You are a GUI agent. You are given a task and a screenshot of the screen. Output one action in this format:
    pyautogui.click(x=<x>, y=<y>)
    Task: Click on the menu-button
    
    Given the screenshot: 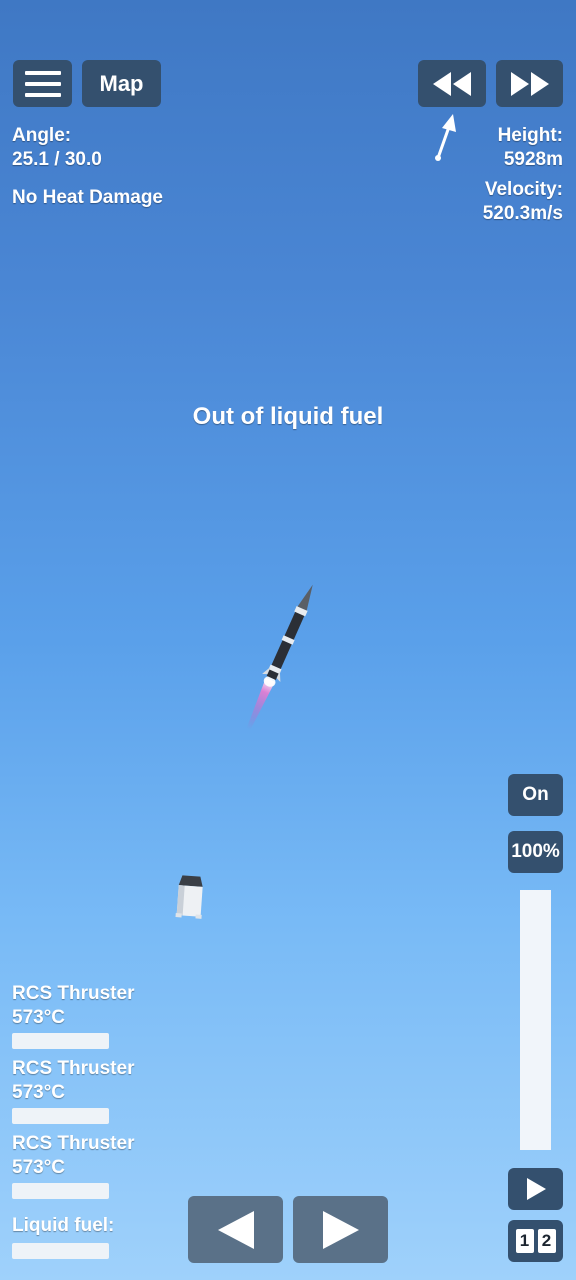 What is the action you would take?
    pyautogui.click(x=42, y=83)
    